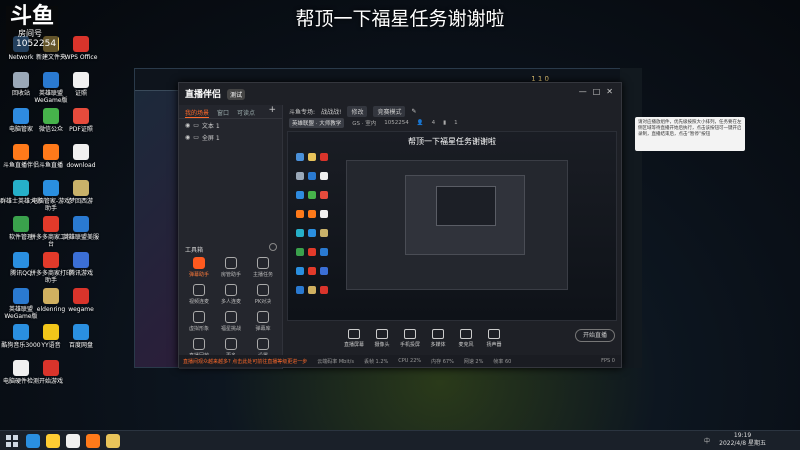  I want to click on tool-button: 弹幕库, so click(263, 321).